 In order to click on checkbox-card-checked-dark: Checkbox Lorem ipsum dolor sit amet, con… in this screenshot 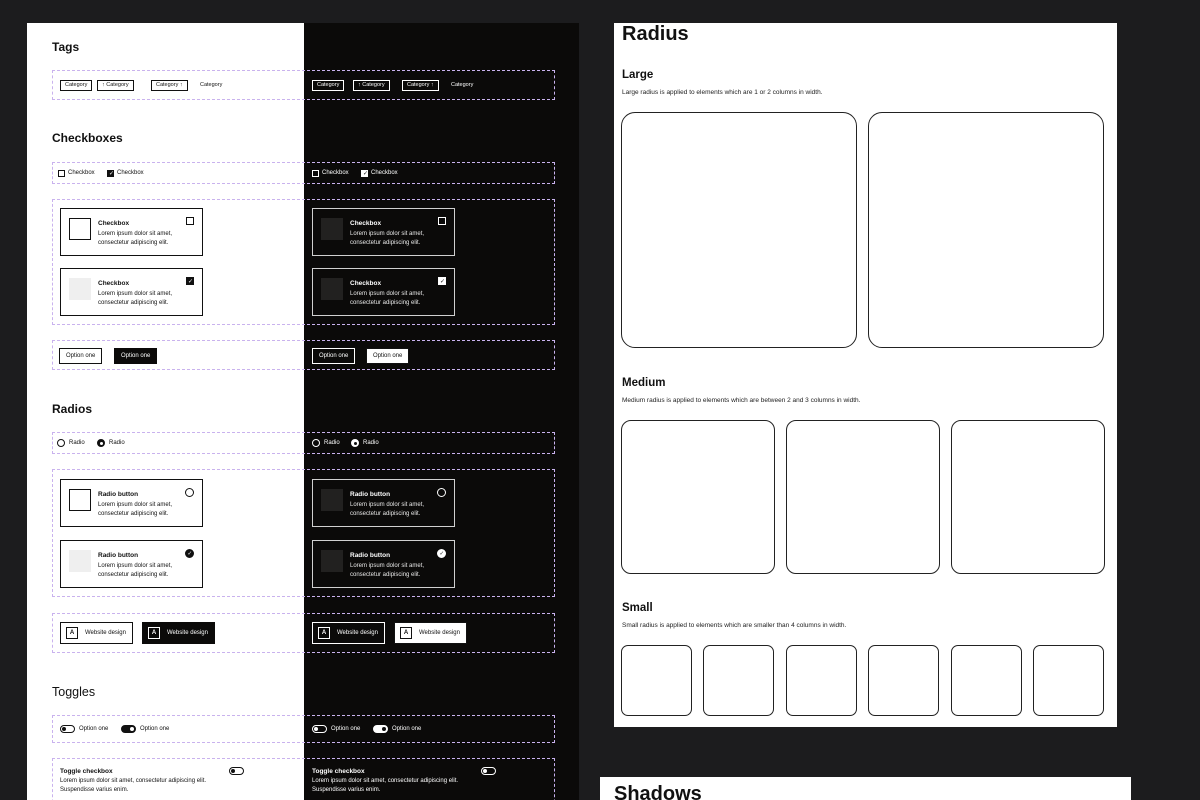, I will do `click(383, 292)`.